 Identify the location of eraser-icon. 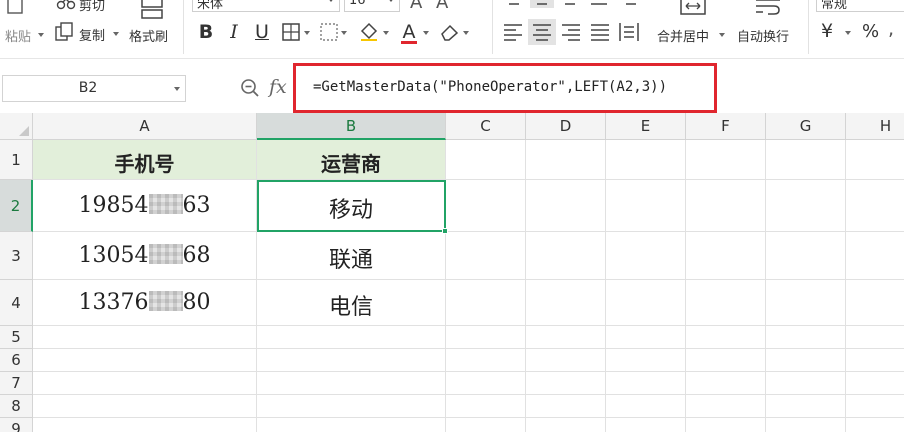
(450, 32).